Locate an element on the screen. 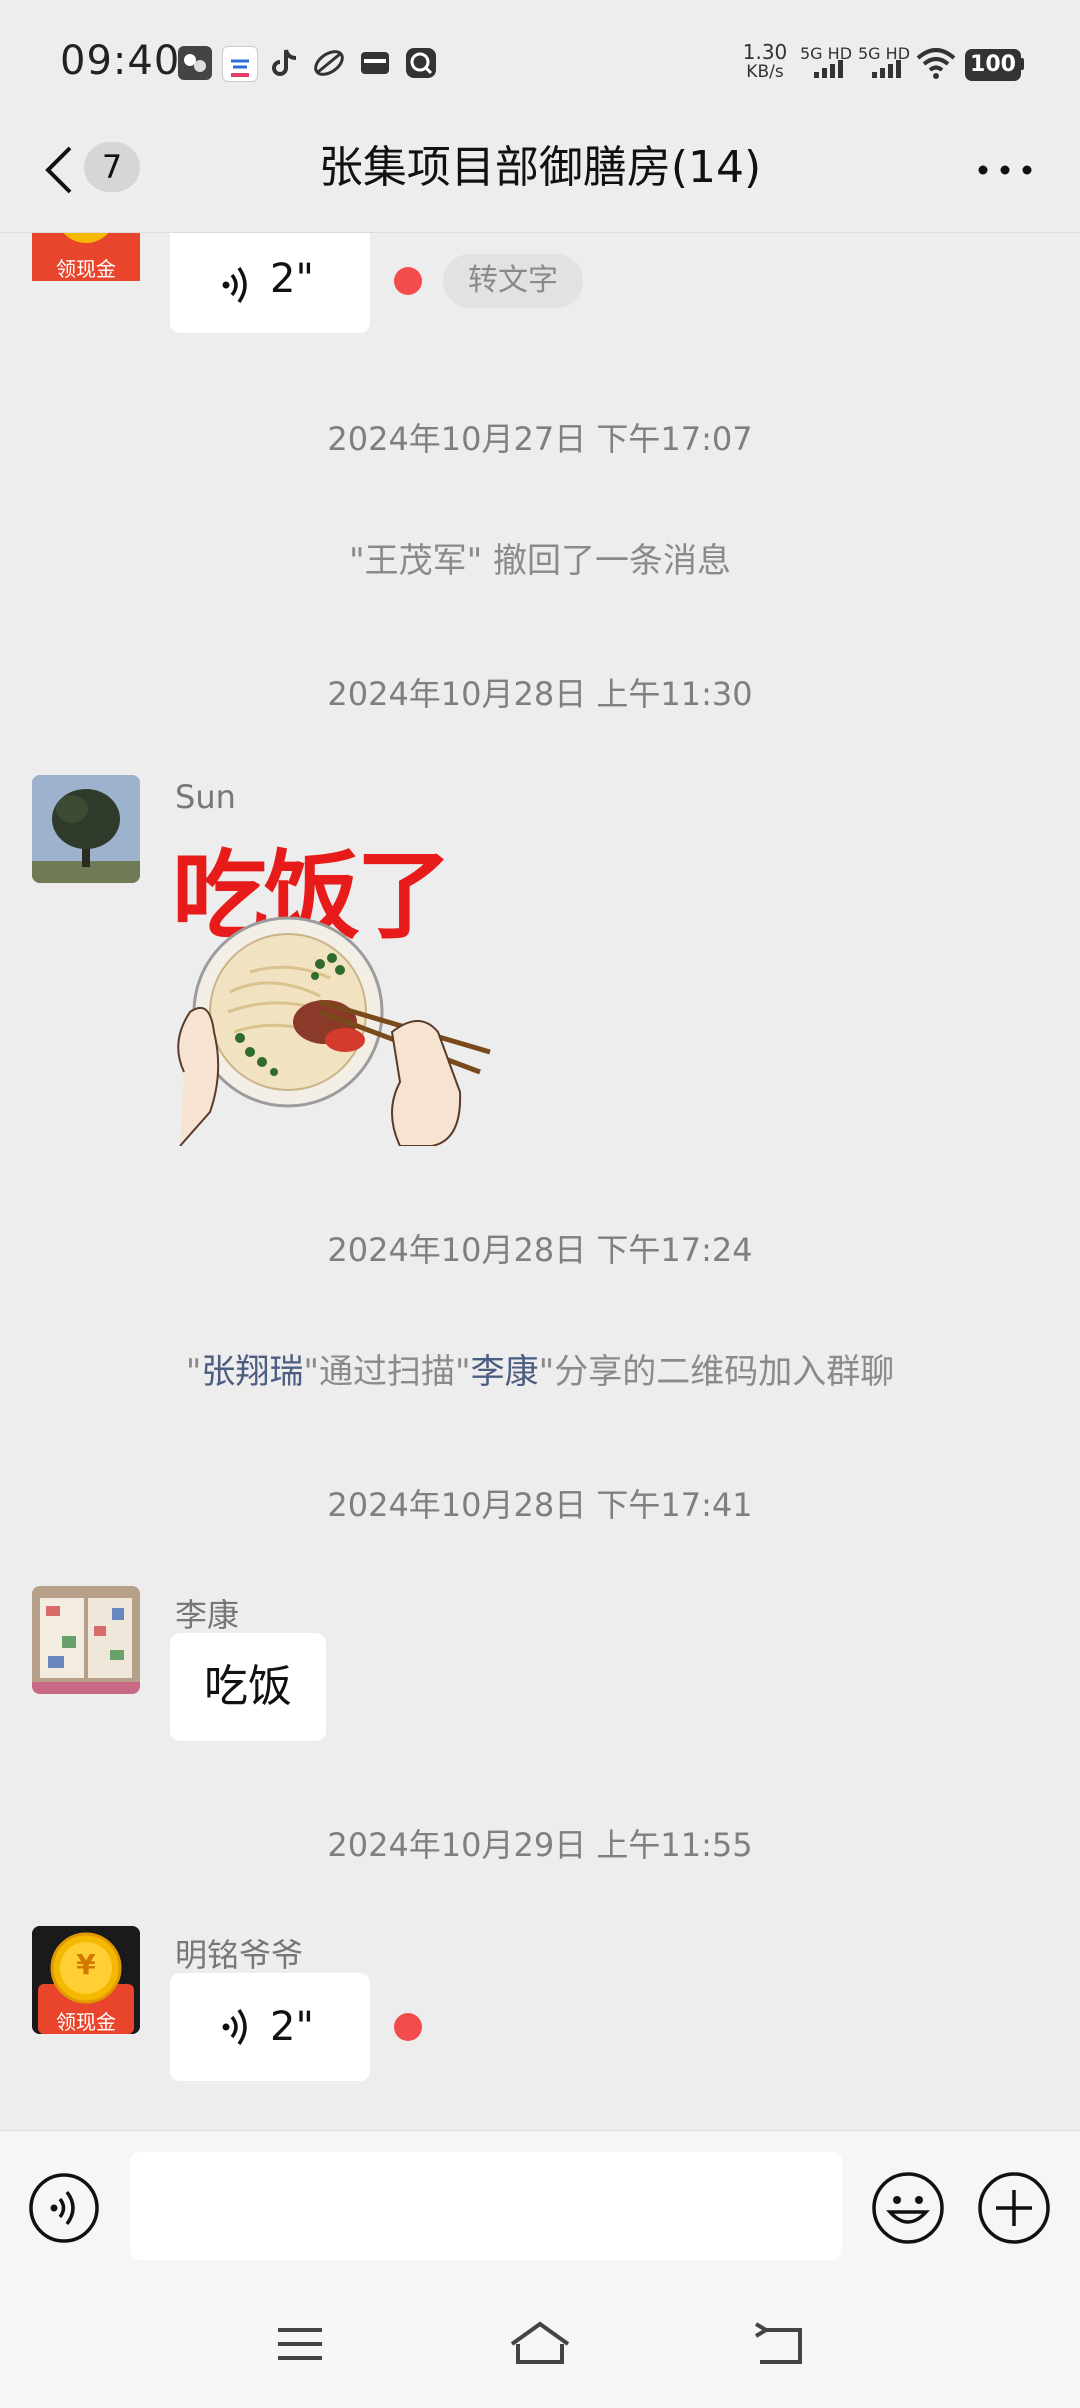 Image resolution: width=1080 pixels, height=2408 pixels. status-time: 09:40 is located at coordinates (120, 61).